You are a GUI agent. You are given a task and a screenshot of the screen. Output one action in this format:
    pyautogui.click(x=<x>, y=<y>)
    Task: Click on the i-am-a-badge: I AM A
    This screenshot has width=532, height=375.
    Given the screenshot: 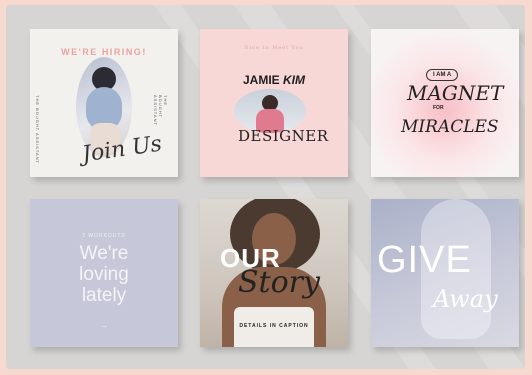 What is the action you would take?
    pyautogui.click(x=442, y=75)
    